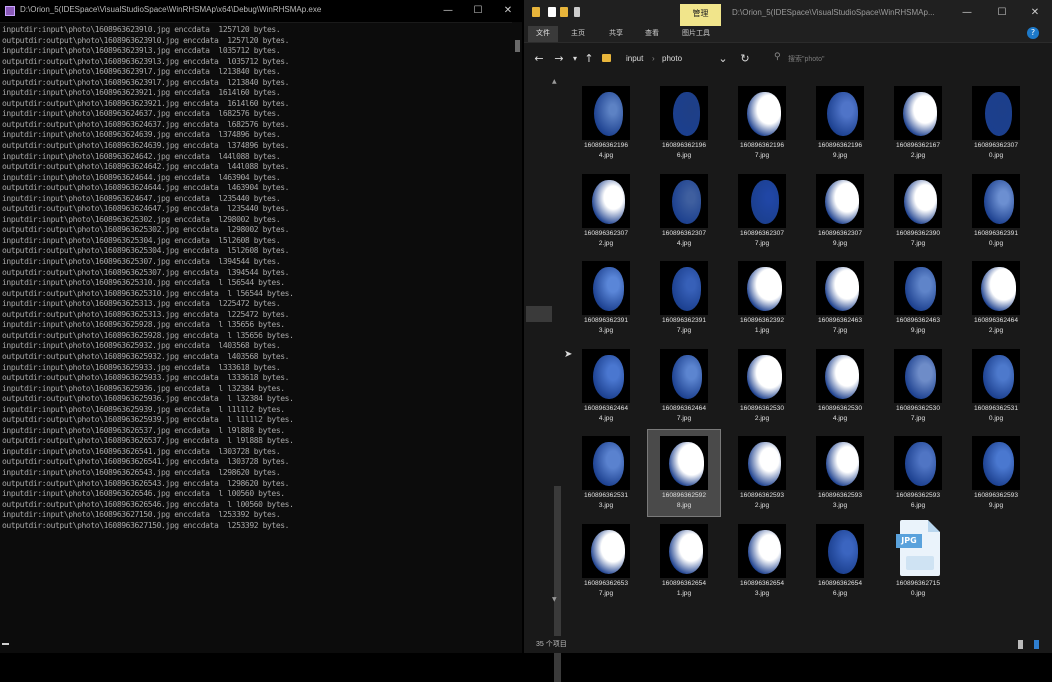 The image size is (1052, 682). Describe the element at coordinates (552, 12) in the screenshot. I see `properties-icon` at that location.